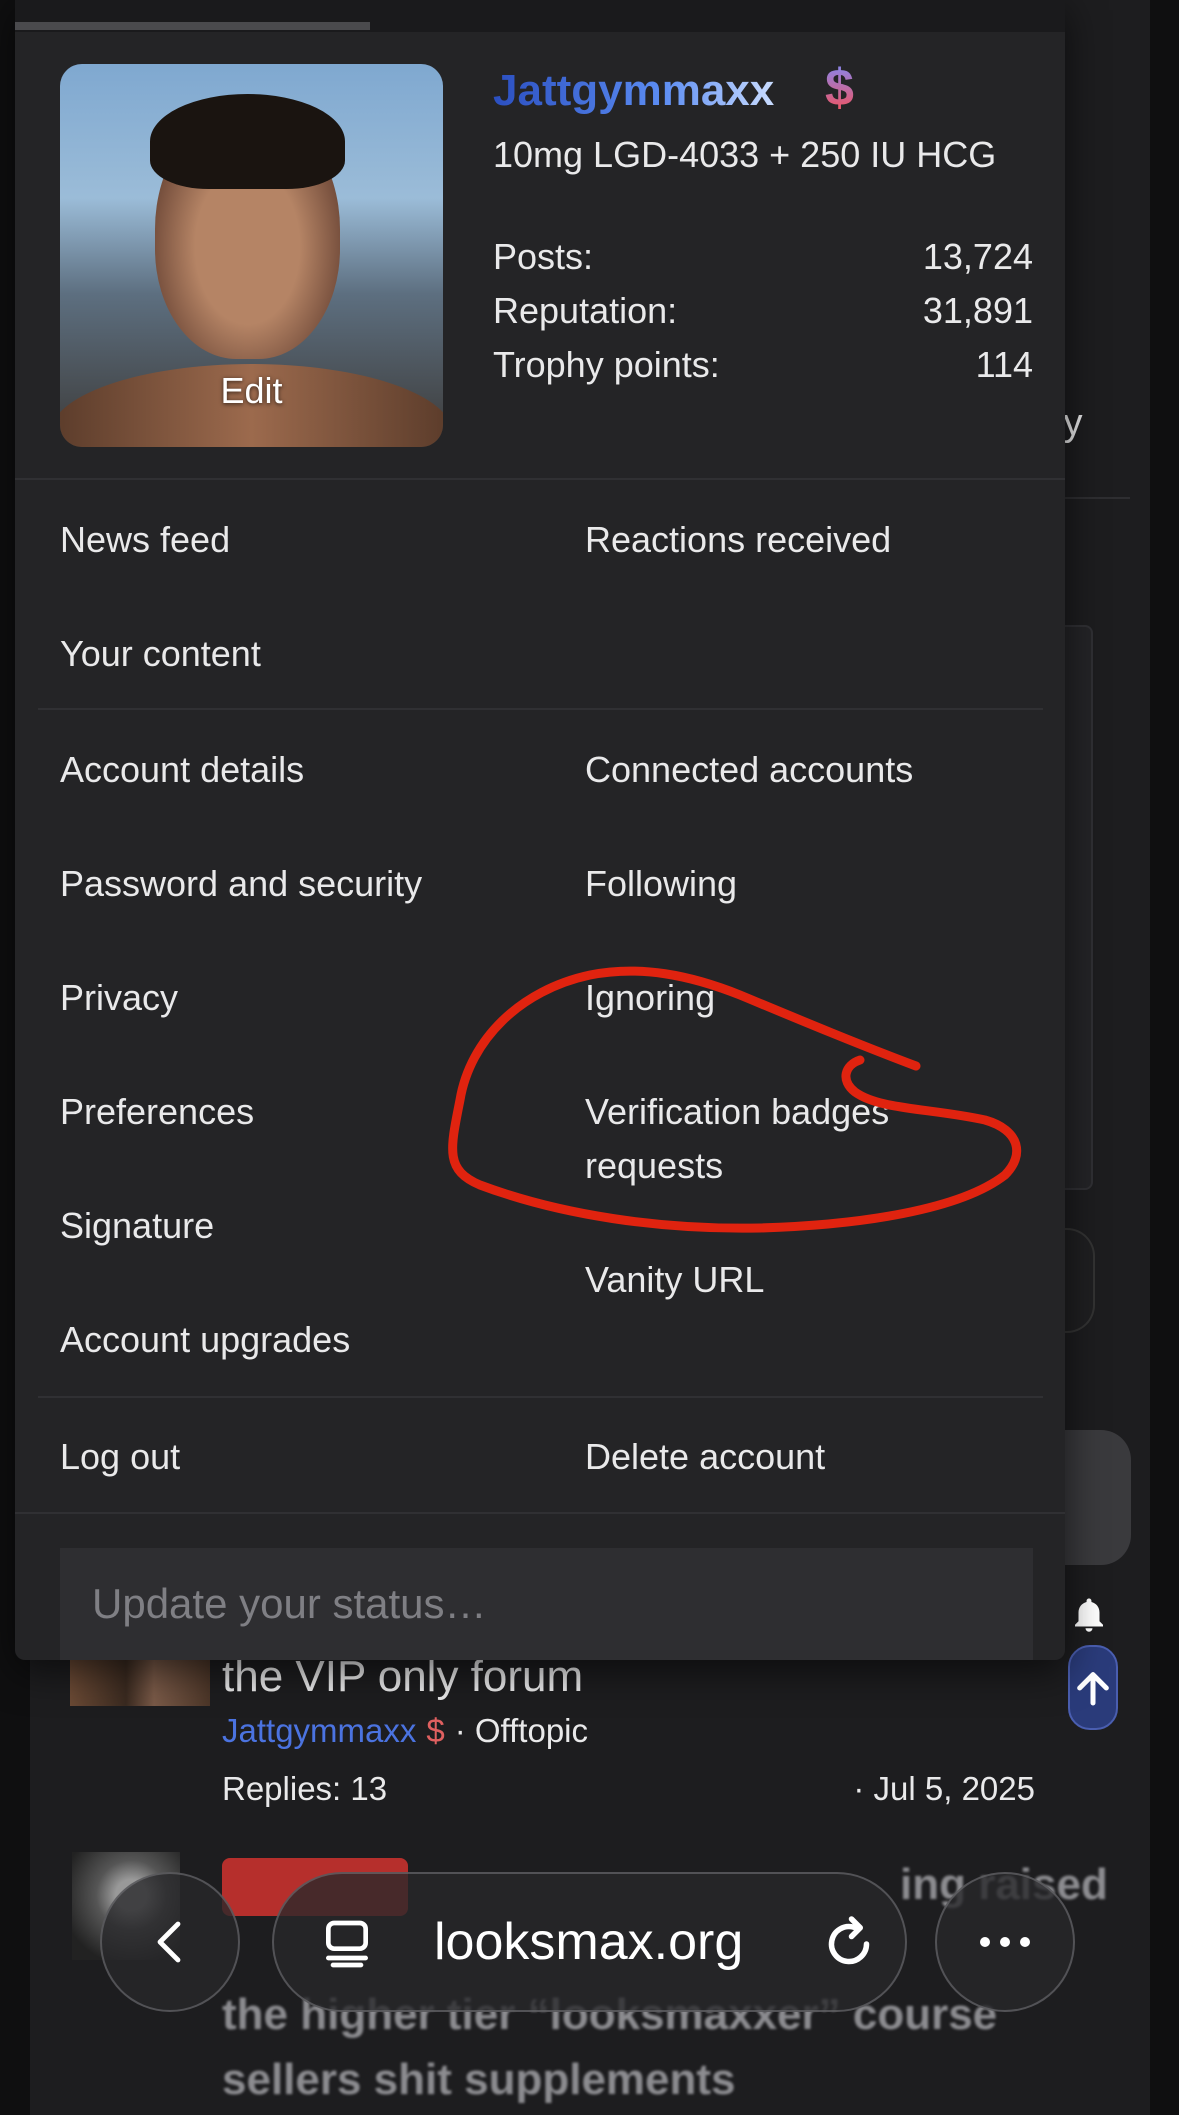  What do you see at coordinates (1097, 498) in the screenshot?
I see `background-divider` at bounding box center [1097, 498].